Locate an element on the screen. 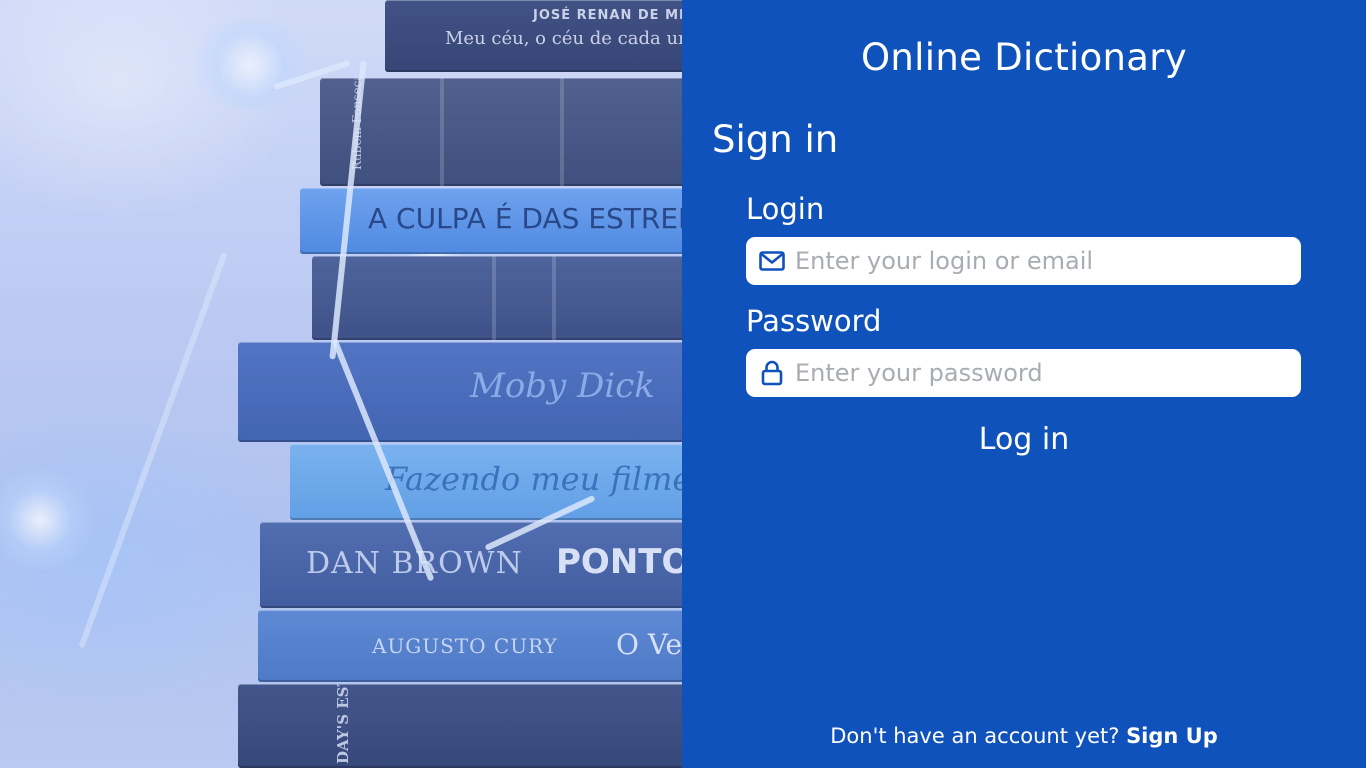 Image resolution: width=1366 pixels, height=768 pixels. form-heading: Sign in is located at coordinates (775, 139).